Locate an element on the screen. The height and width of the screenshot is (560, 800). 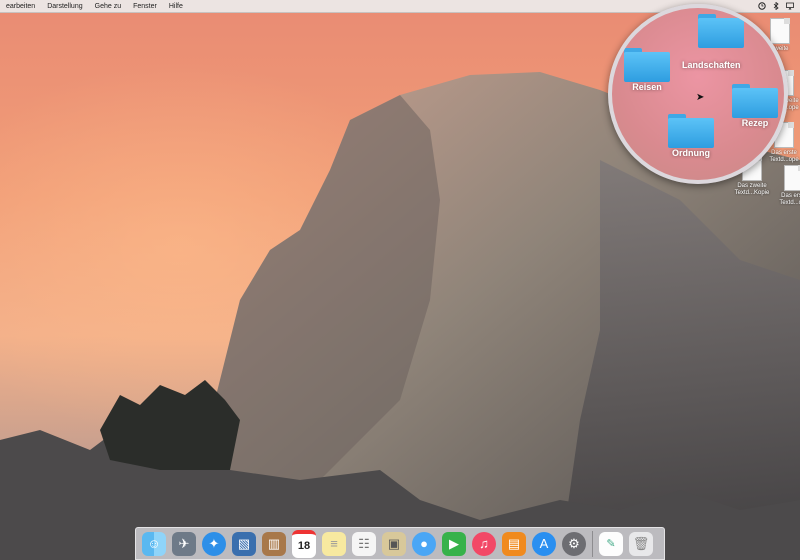
bluetooth-icon is located at coordinates (776, 6).